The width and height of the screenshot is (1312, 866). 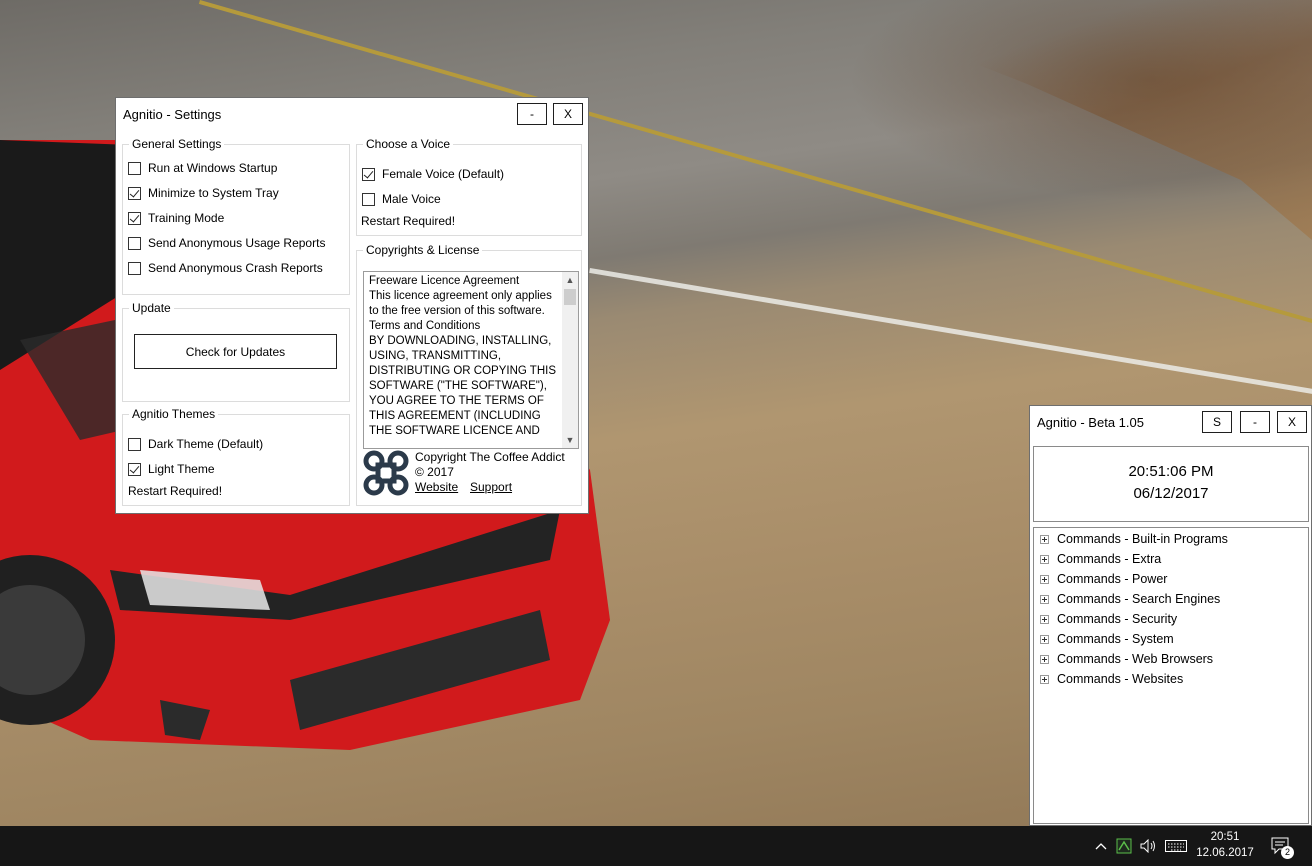 I want to click on support-link: Support, so click(x=491, y=487).